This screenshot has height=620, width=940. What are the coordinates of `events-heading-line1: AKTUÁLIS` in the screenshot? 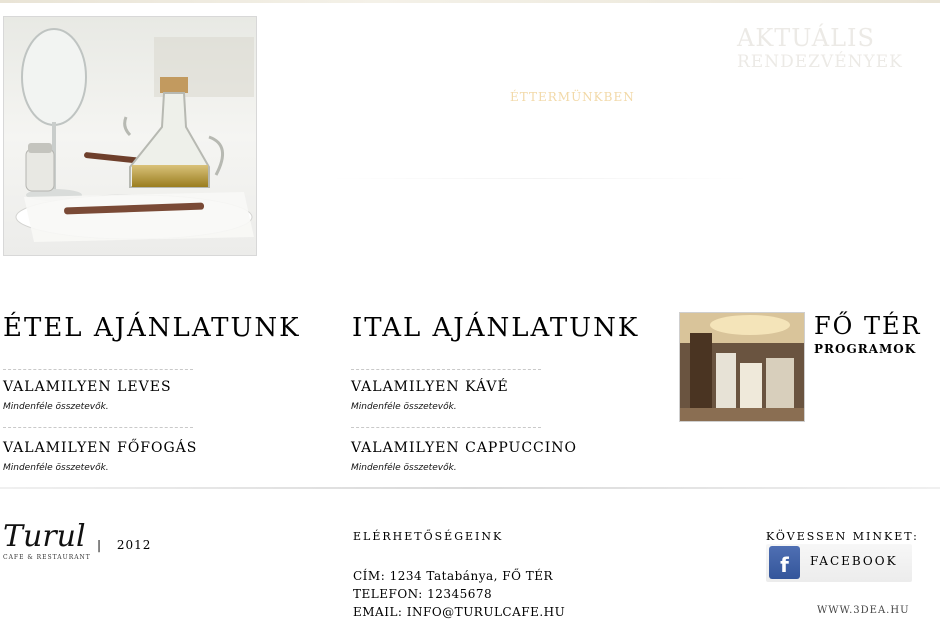 It's located at (806, 38).